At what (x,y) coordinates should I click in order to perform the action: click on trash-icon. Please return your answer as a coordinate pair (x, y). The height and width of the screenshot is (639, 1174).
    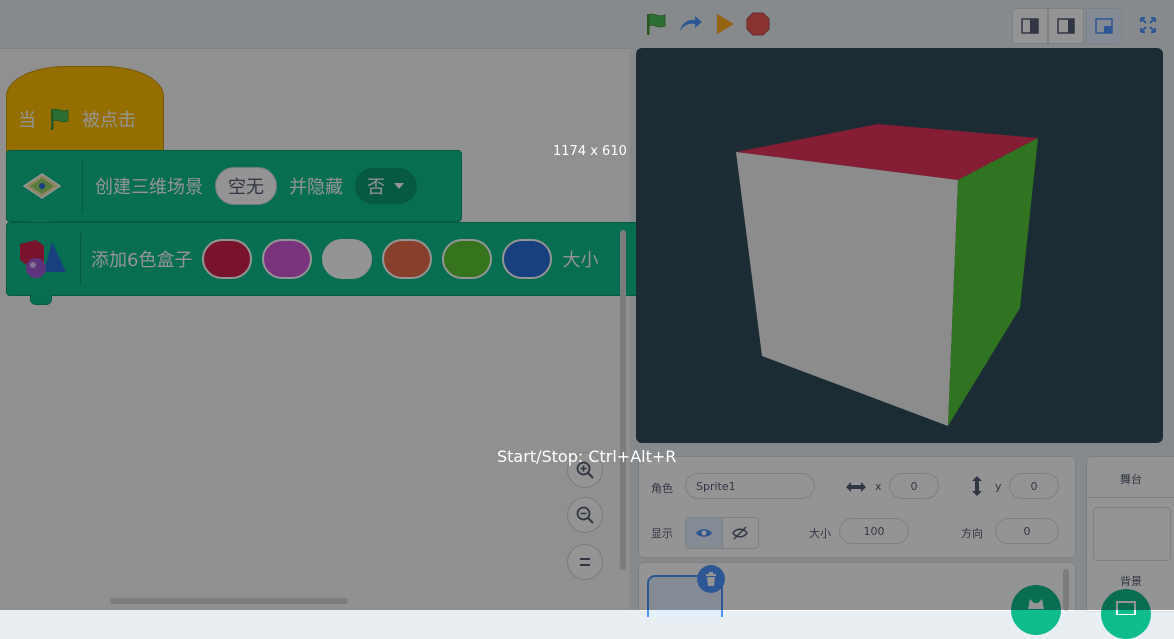
    Looking at the image, I should click on (711, 579).